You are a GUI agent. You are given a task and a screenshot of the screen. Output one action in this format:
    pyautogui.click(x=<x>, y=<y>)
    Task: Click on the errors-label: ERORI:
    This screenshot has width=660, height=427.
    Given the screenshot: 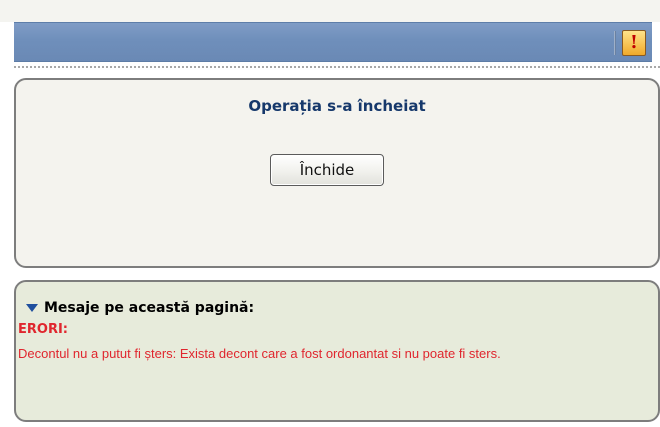 What is the action you would take?
    pyautogui.click(x=43, y=329)
    